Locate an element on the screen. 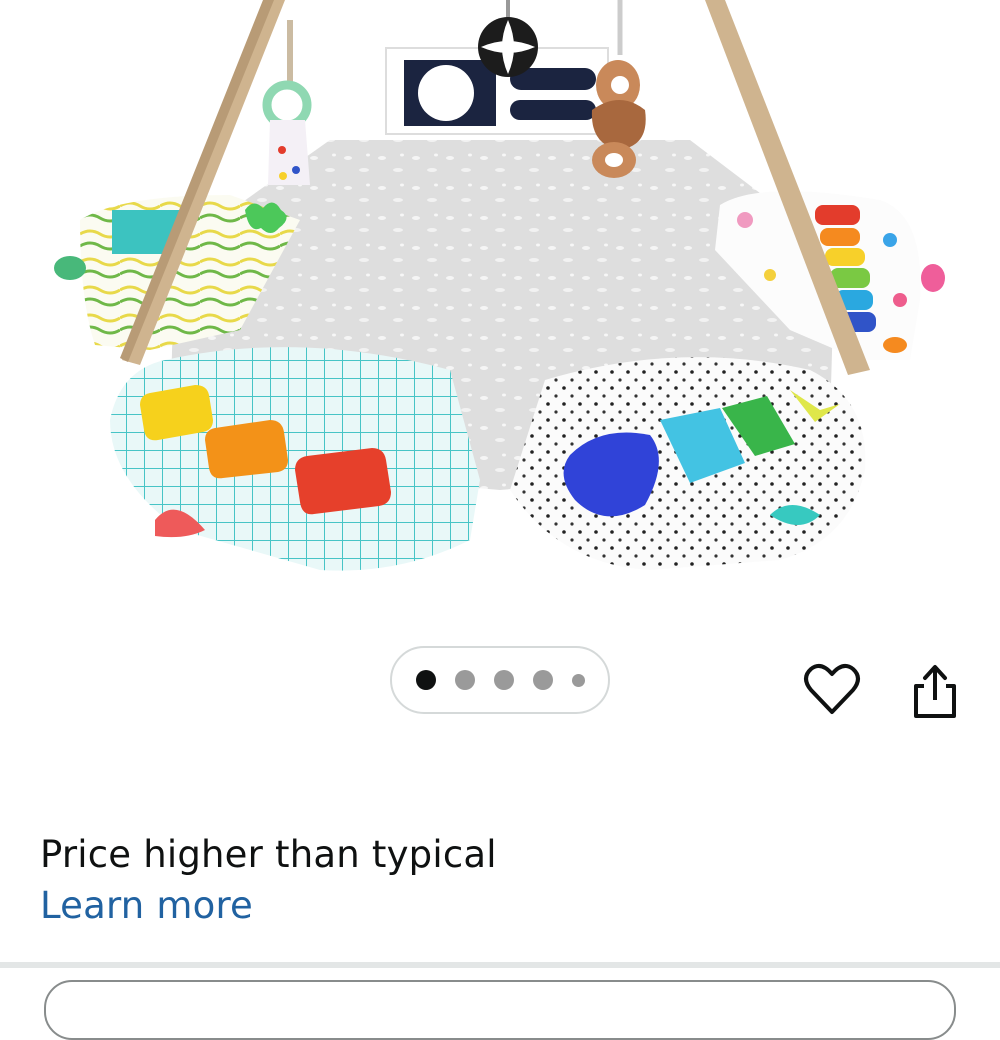 This screenshot has height=1040, width=1000. price-insight-message: Price higher than typical is located at coordinates (268, 854).